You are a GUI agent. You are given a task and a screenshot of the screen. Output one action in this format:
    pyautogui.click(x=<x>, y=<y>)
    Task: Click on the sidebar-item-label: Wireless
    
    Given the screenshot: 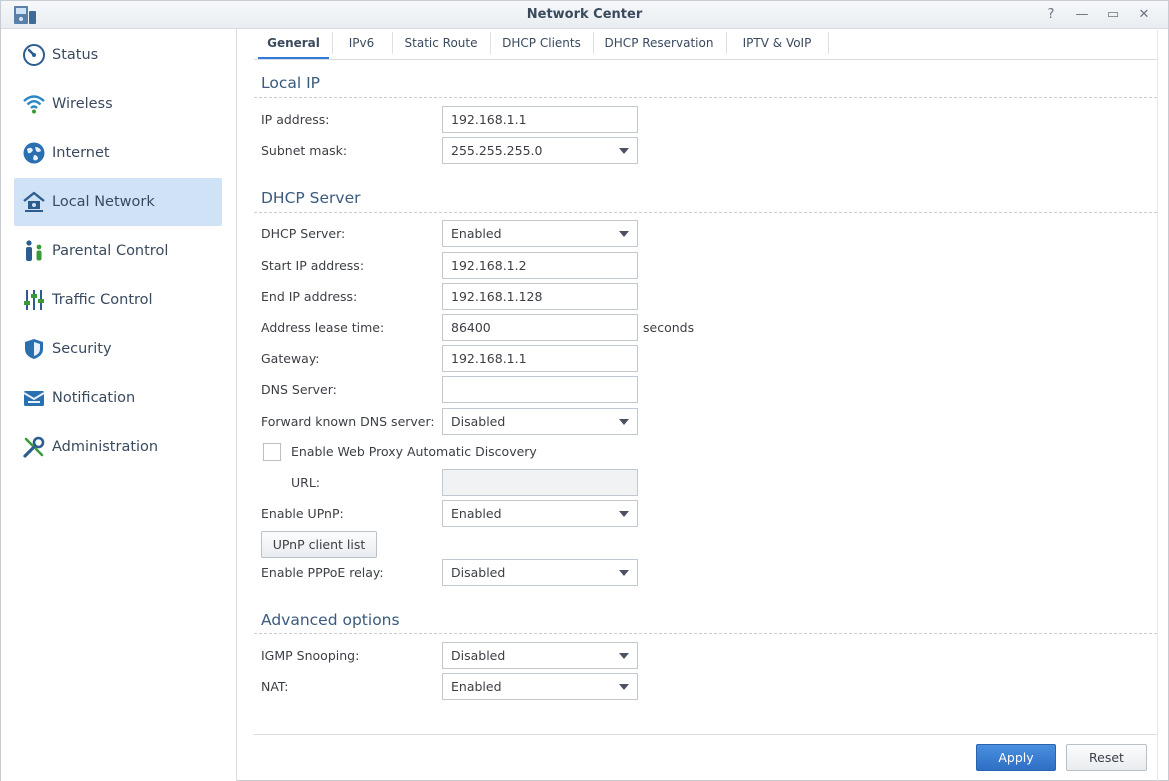 What is the action you would take?
    pyautogui.click(x=82, y=104)
    